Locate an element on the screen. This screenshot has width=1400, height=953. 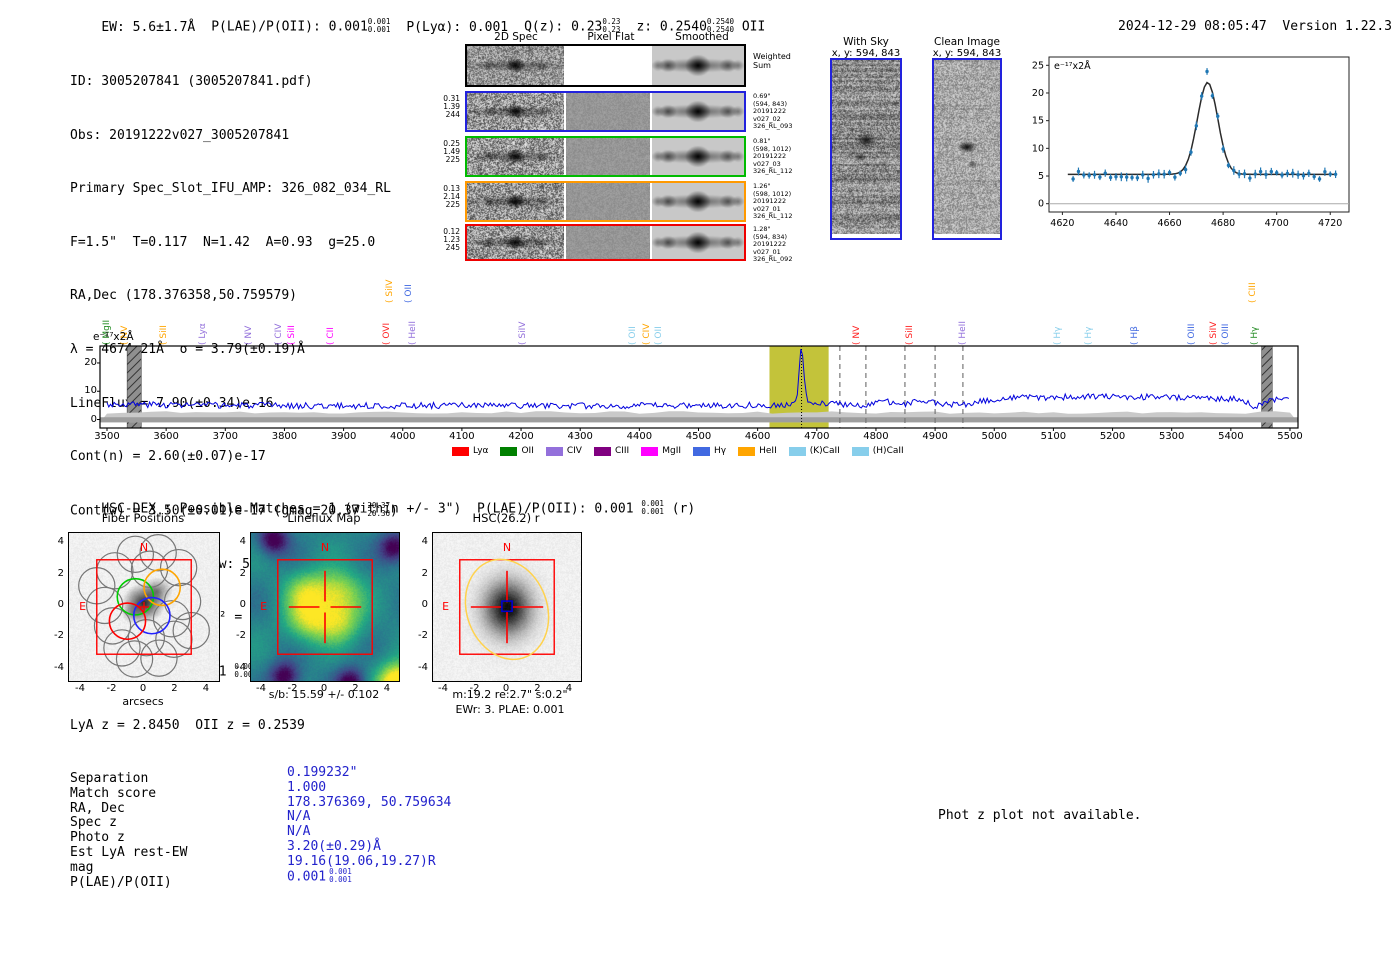
compass-north: N is located at coordinates (325, 547).